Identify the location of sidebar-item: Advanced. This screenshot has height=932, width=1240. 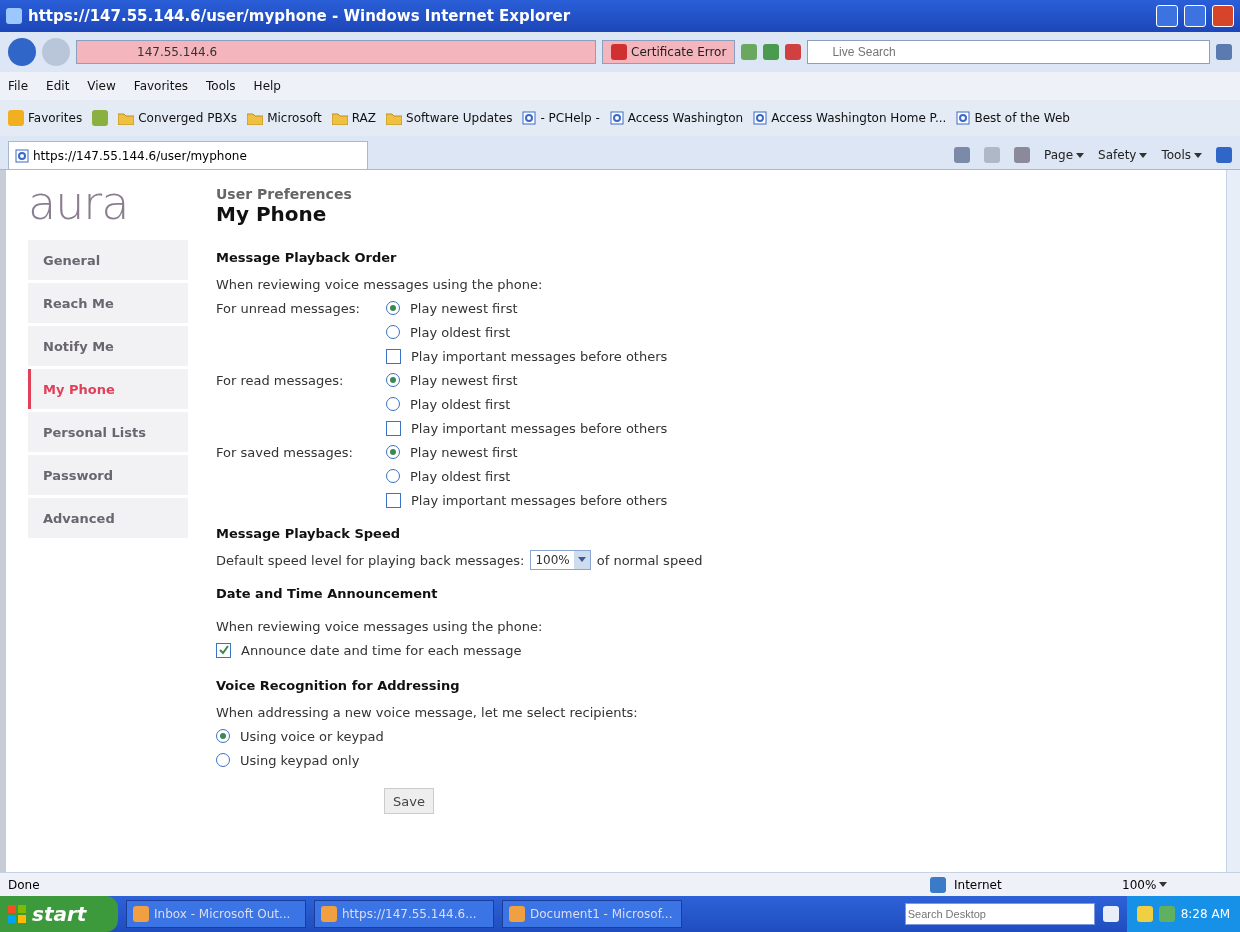
(108, 518).